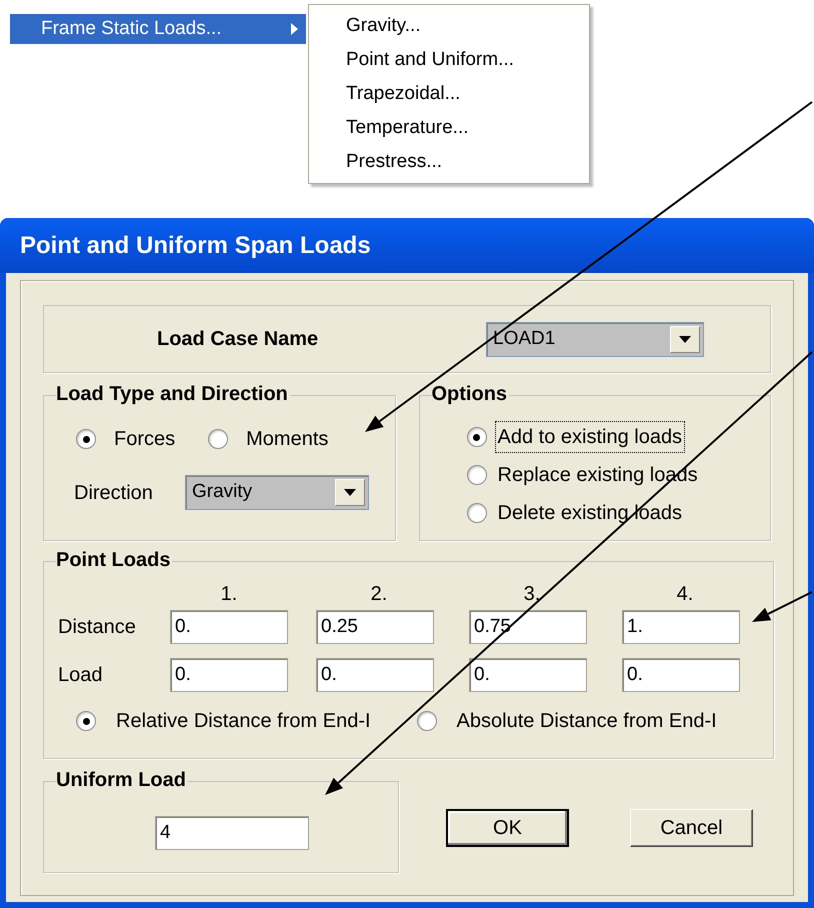 The image size is (814, 908). Describe the element at coordinates (691, 828) in the screenshot. I see `dialog-button: Cancel` at that location.